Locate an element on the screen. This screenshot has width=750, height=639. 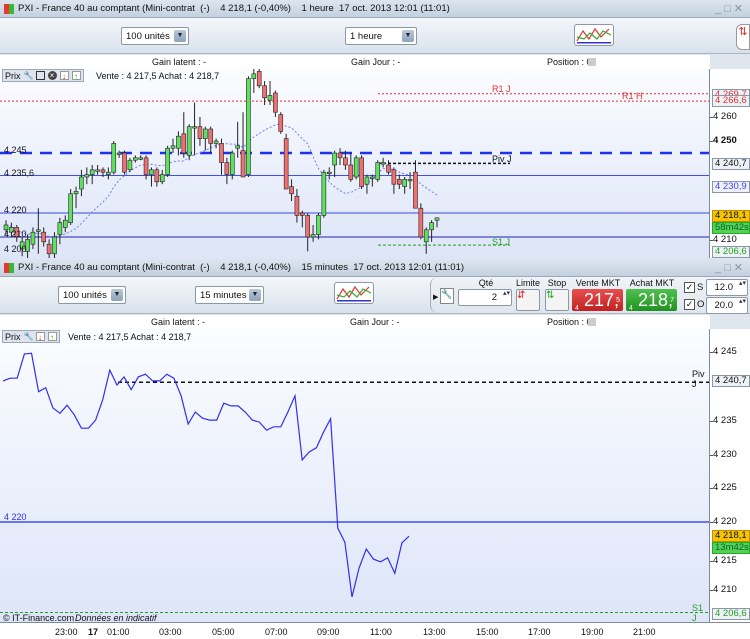
period-select: 1 heure ▼ is located at coordinates (381, 36).